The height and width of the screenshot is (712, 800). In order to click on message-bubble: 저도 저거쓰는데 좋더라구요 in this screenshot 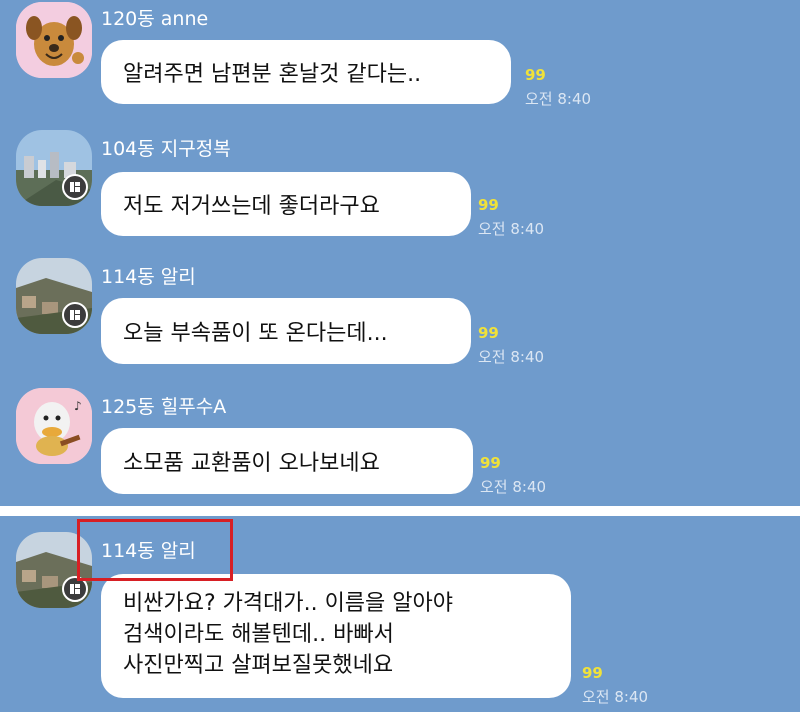, I will do `click(286, 204)`.